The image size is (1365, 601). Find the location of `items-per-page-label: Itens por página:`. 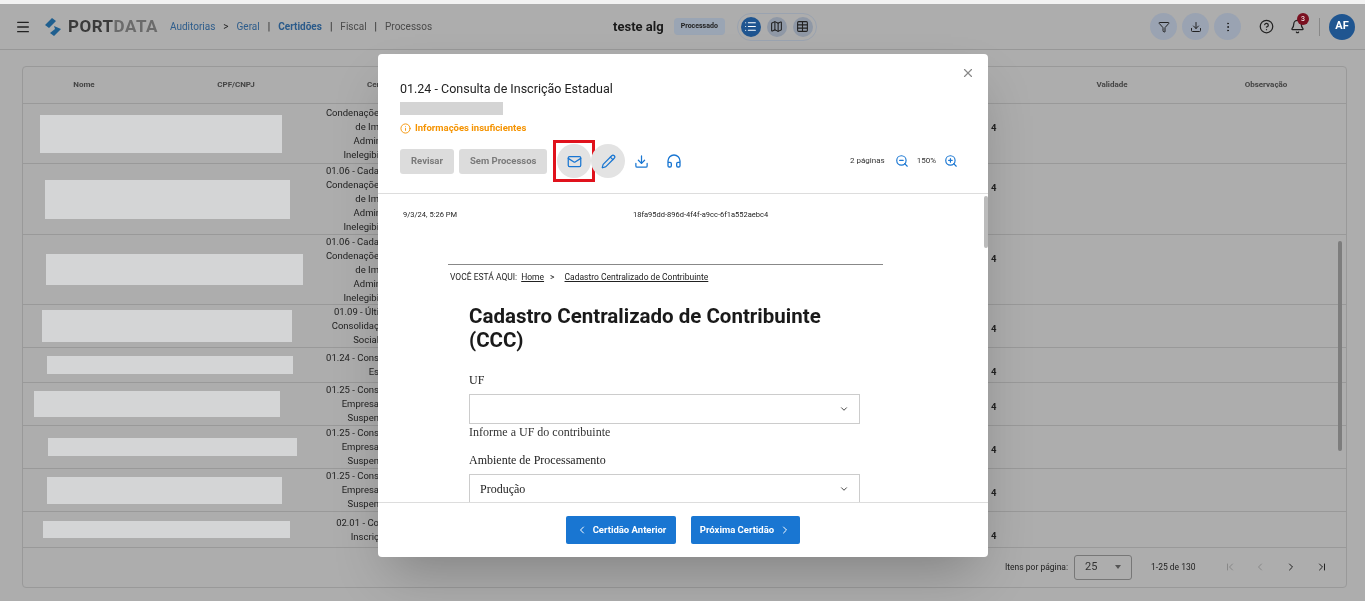

items-per-page-label: Itens por página: is located at coordinates (1036, 567).